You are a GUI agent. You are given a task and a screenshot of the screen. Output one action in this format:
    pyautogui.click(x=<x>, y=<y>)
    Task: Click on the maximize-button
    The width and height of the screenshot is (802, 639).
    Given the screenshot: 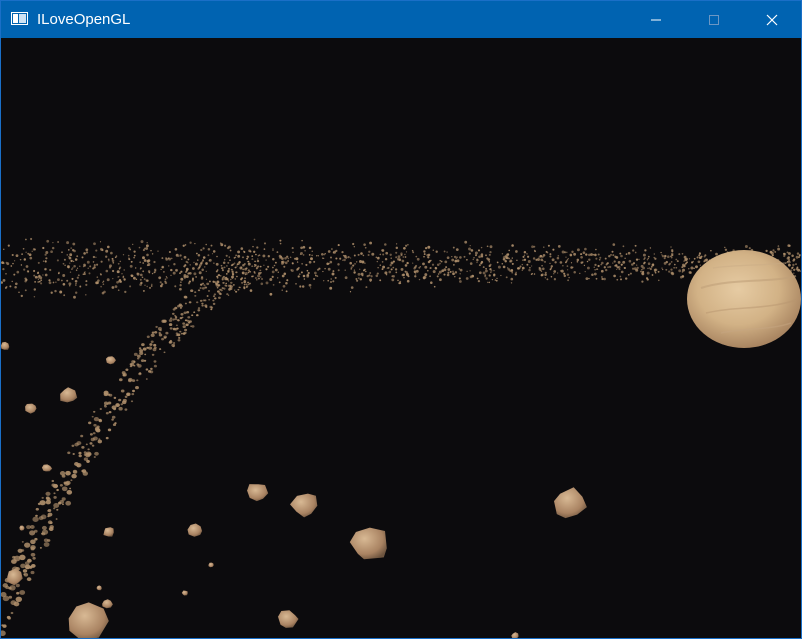 What is the action you would take?
    pyautogui.click(x=714, y=19)
    